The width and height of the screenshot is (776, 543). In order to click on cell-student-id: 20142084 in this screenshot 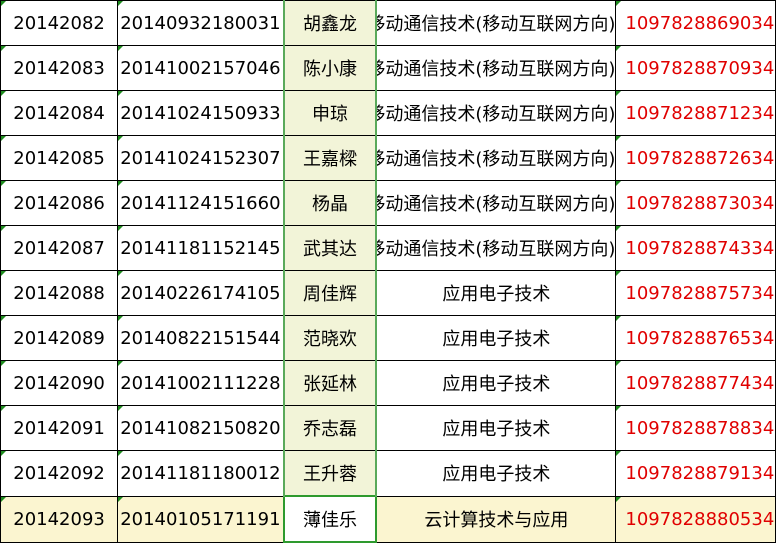, I will do `click(59, 113)`.